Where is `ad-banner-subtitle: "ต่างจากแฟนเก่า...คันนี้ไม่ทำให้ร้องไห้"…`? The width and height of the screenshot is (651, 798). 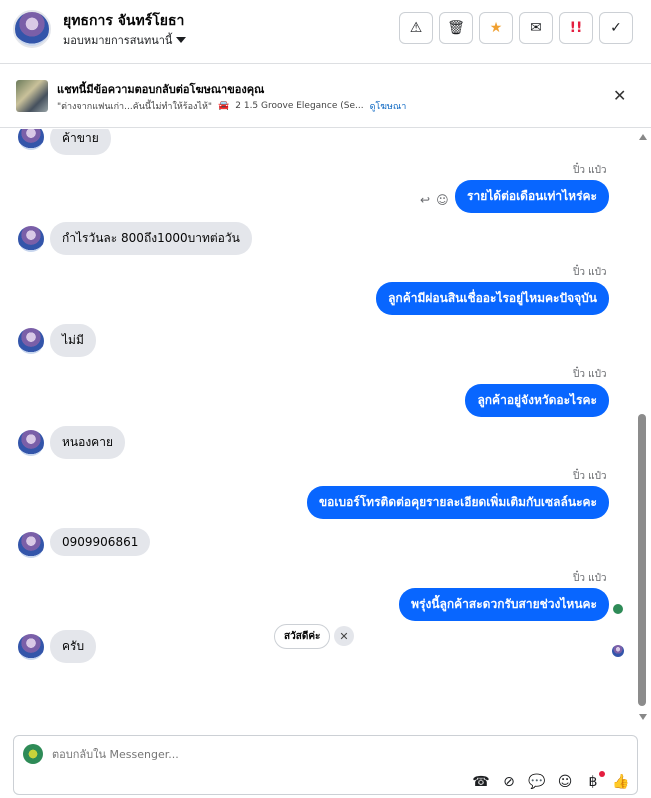
ad-banner-subtitle: "ต่างจากแฟนเก่า...คันนี้ไม่ทำให้ร้องไห้"… is located at coordinates (231, 106).